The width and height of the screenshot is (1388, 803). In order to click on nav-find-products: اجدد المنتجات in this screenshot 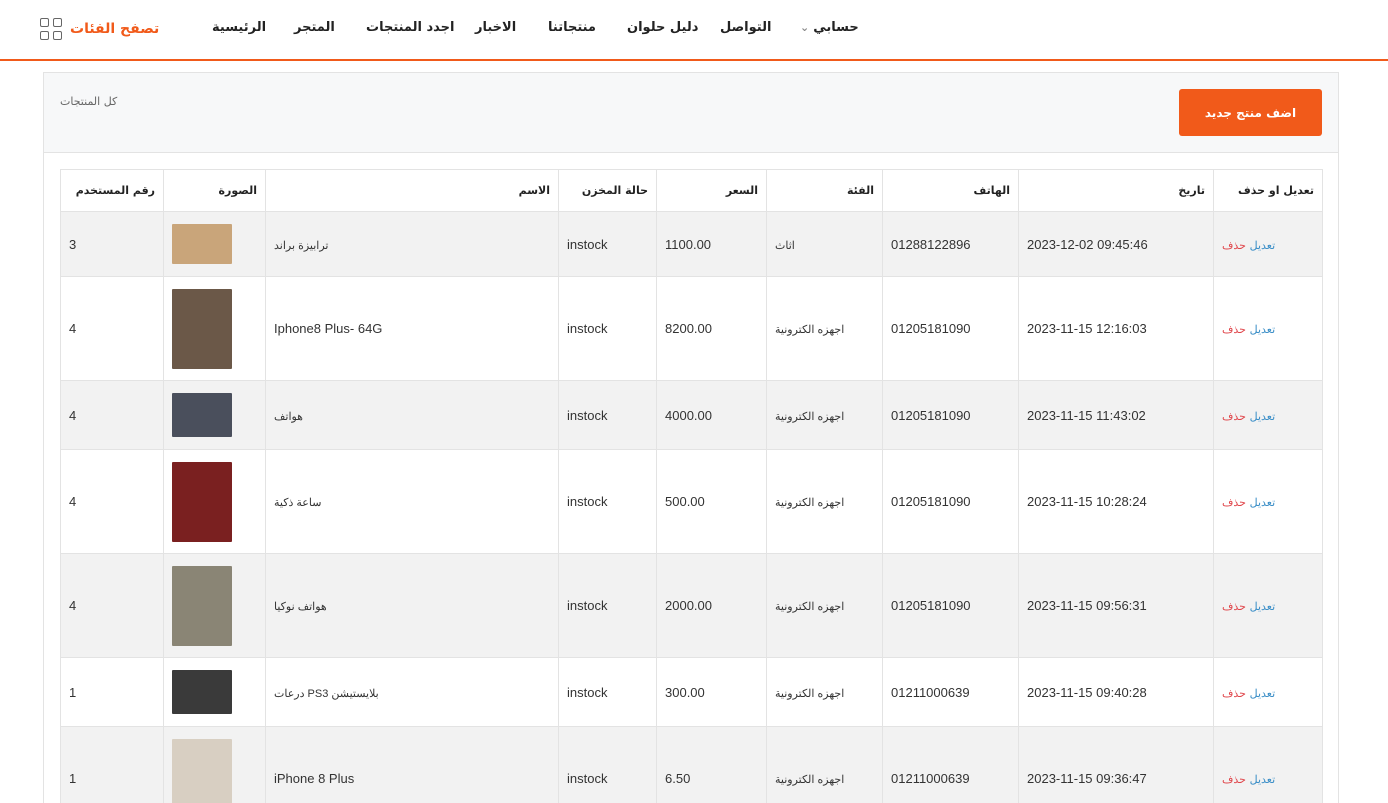, I will do `click(410, 27)`.